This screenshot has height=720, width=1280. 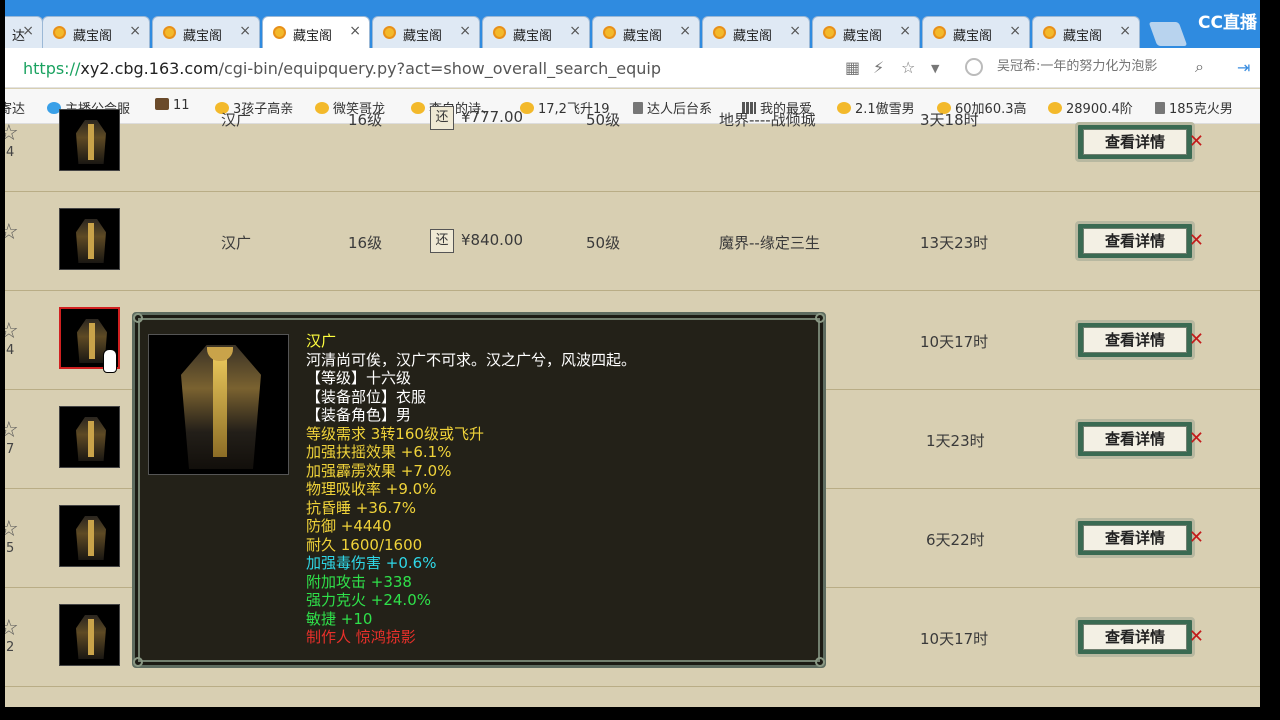 I want to click on tooltip-line: 敏捷 +10, so click(x=339, y=618).